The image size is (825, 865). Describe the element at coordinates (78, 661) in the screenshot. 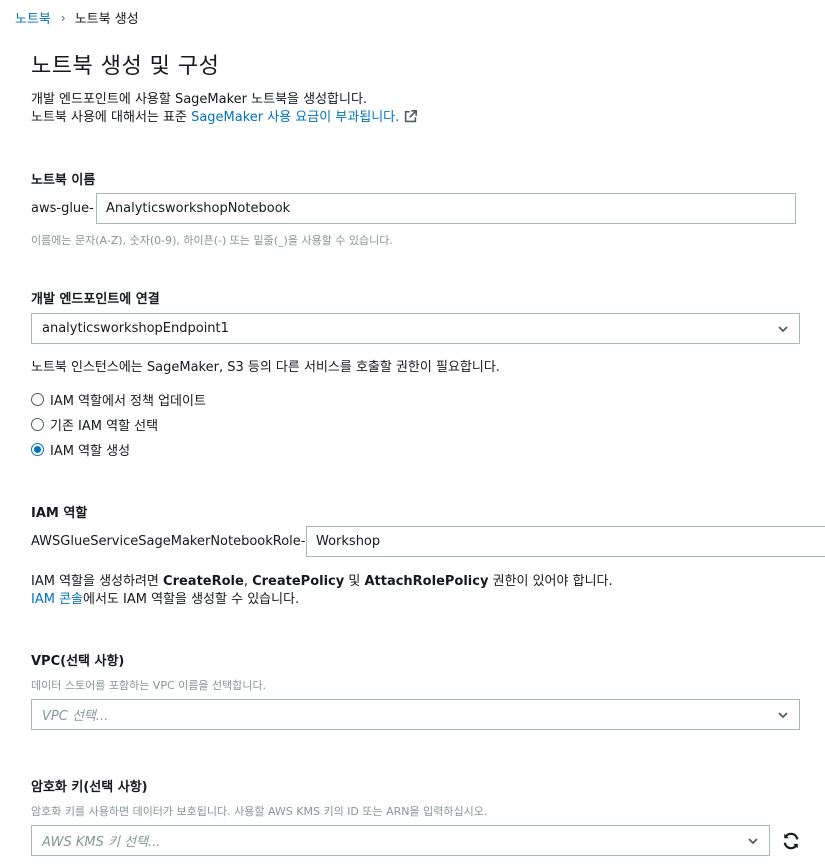

I see `vpc-label: VPC(선택 사항)` at that location.